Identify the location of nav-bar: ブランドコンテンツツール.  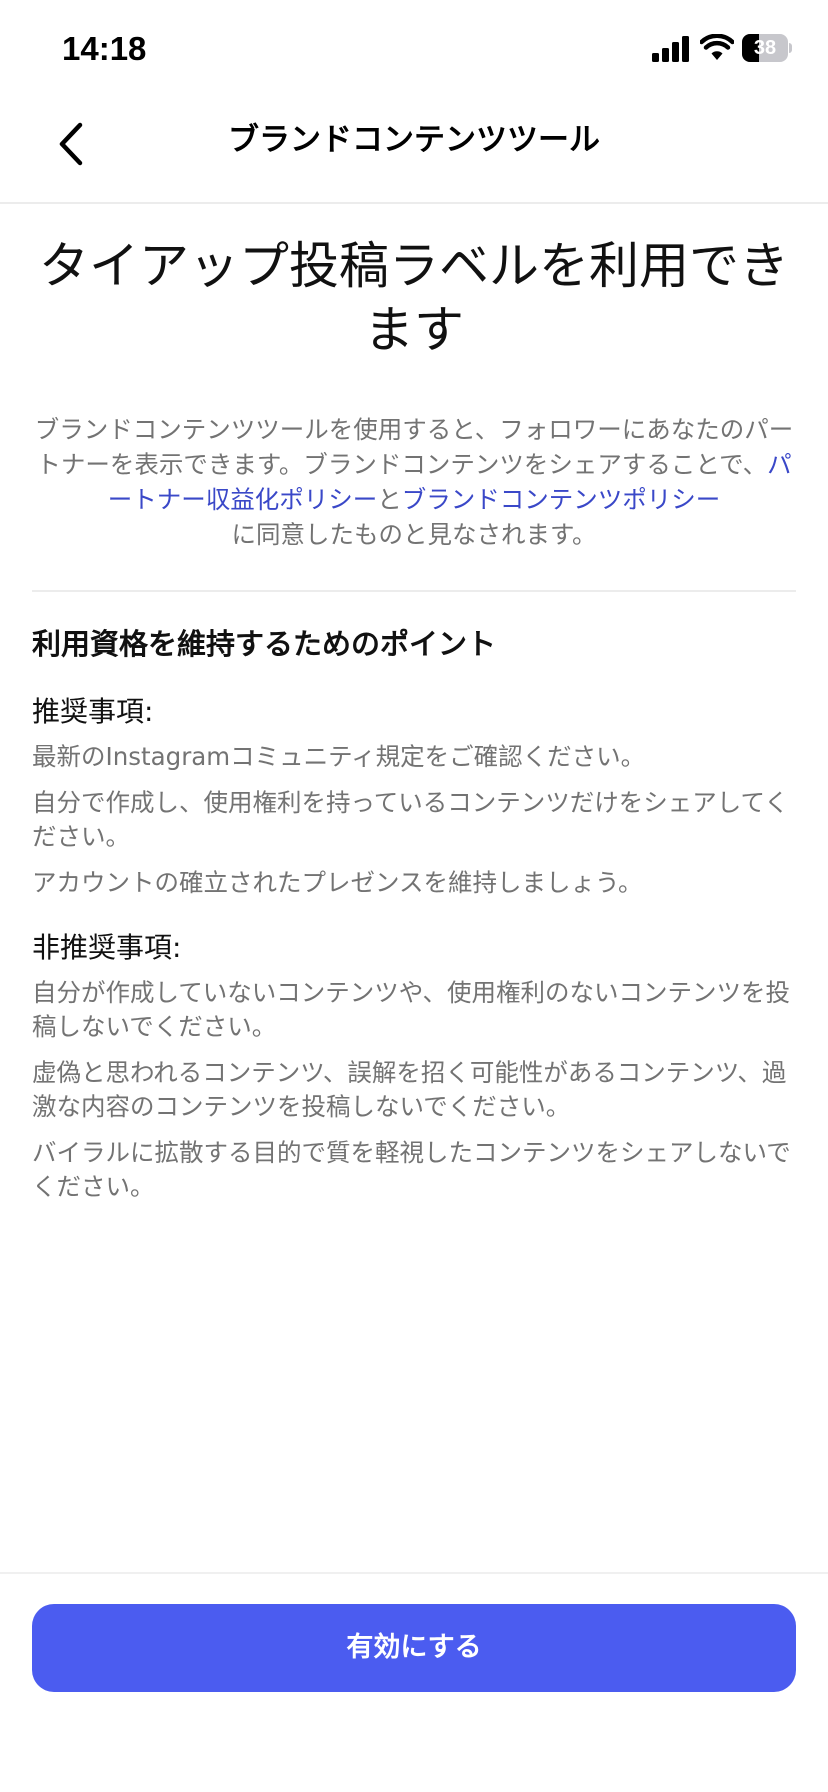
(414, 152).